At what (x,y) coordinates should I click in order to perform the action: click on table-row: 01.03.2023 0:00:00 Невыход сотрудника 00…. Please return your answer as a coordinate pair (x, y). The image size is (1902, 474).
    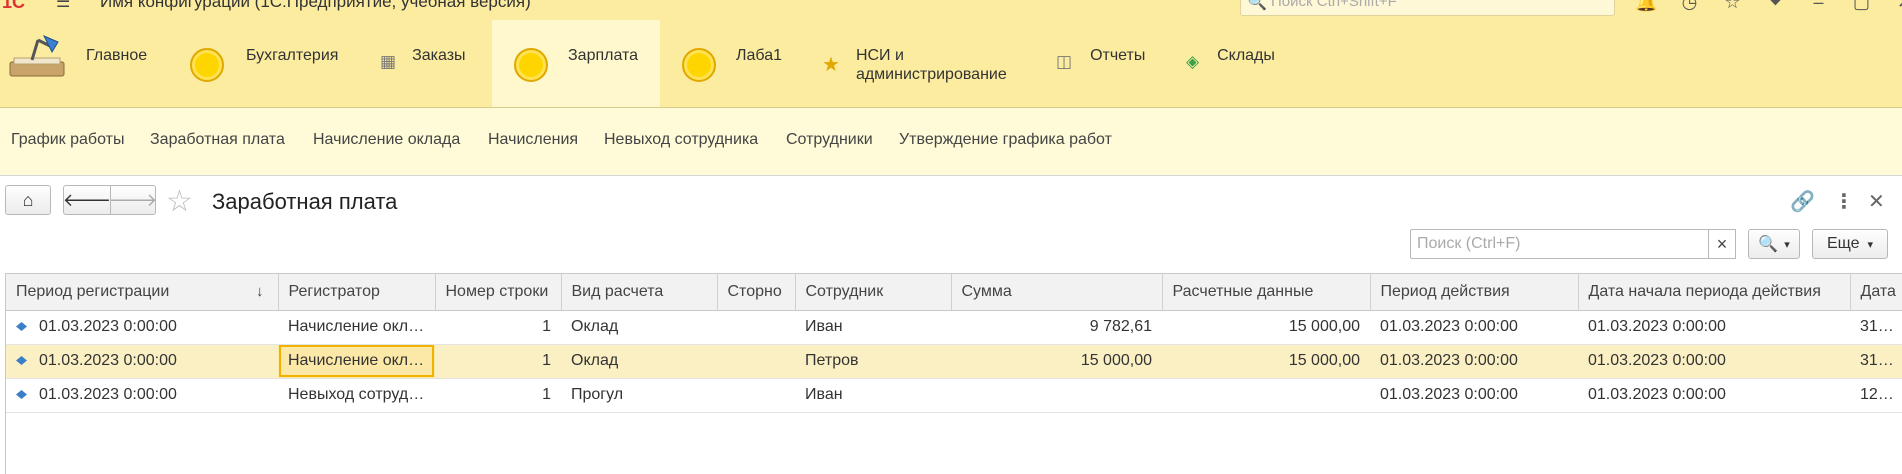
    Looking at the image, I should click on (954, 395).